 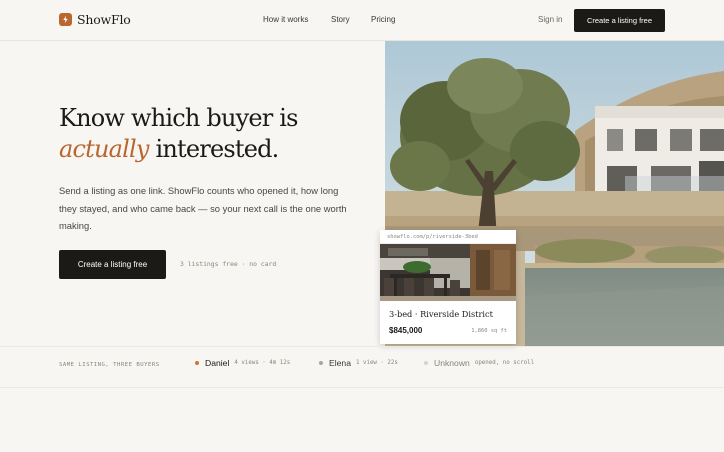 I want to click on buyer-item-unknown: Unknown opened, no scroll, so click(x=479, y=363).